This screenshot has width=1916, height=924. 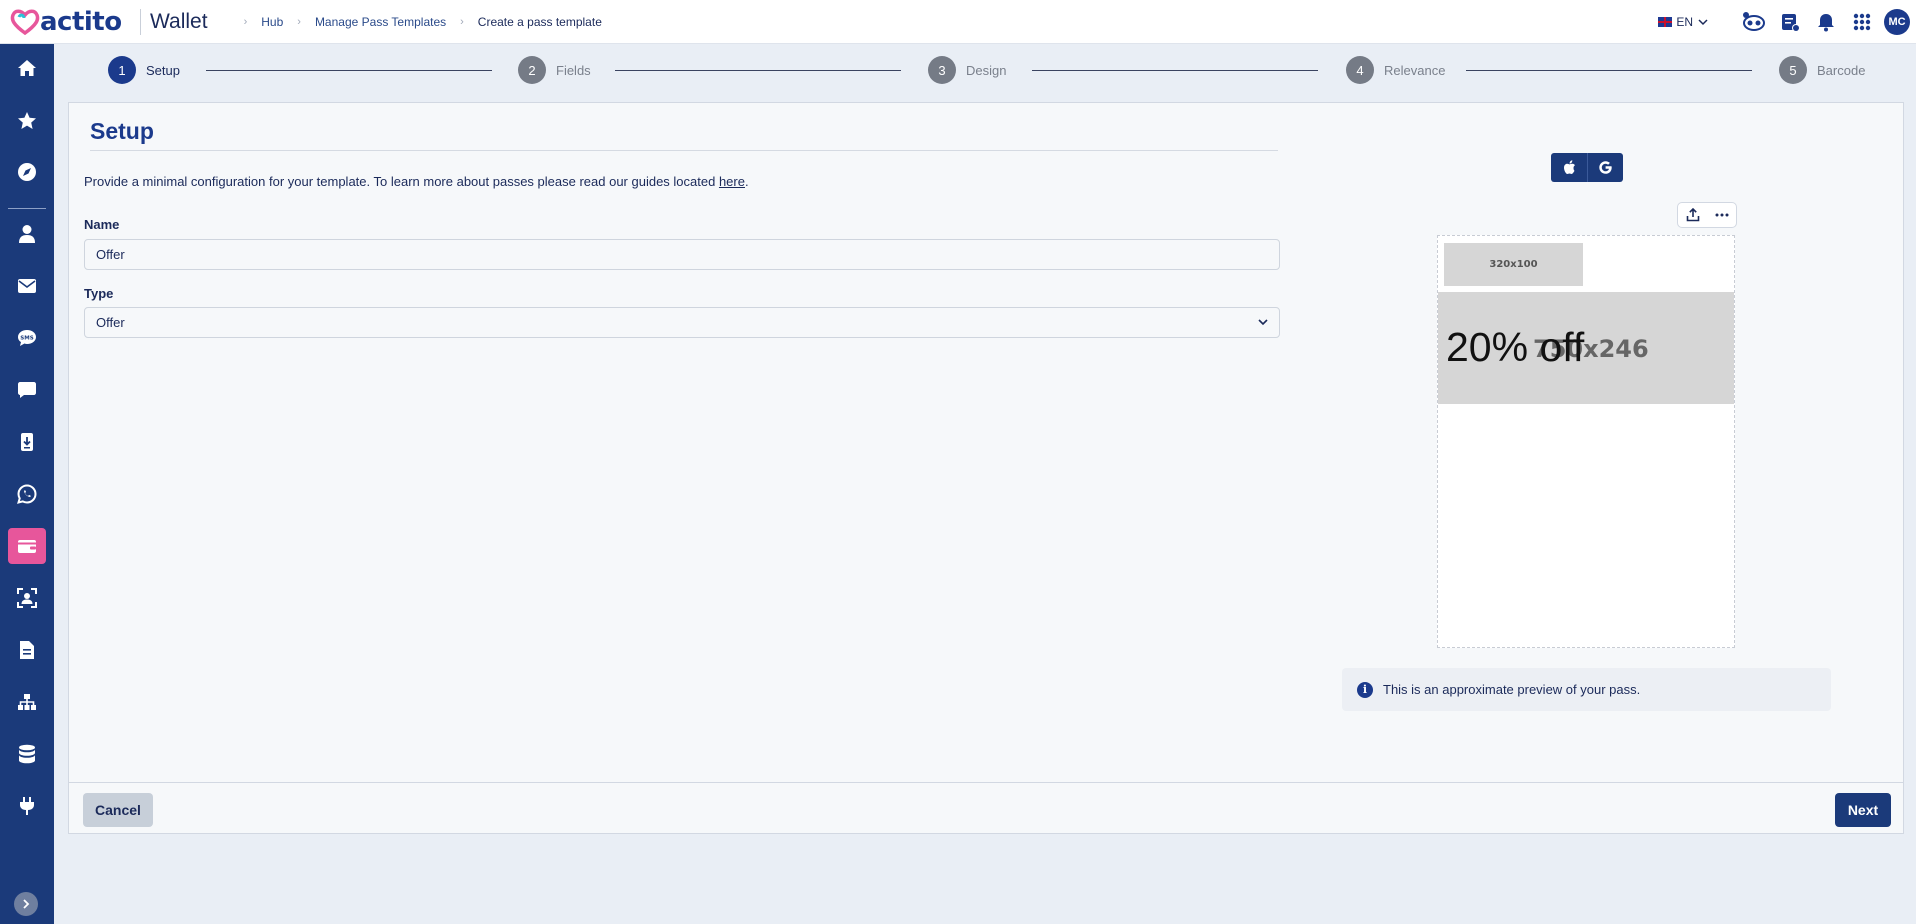 What do you see at coordinates (1586, 441) in the screenshot?
I see `pass-preview: 320x100 750x246 20% off` at bounding box center [1586, 441].